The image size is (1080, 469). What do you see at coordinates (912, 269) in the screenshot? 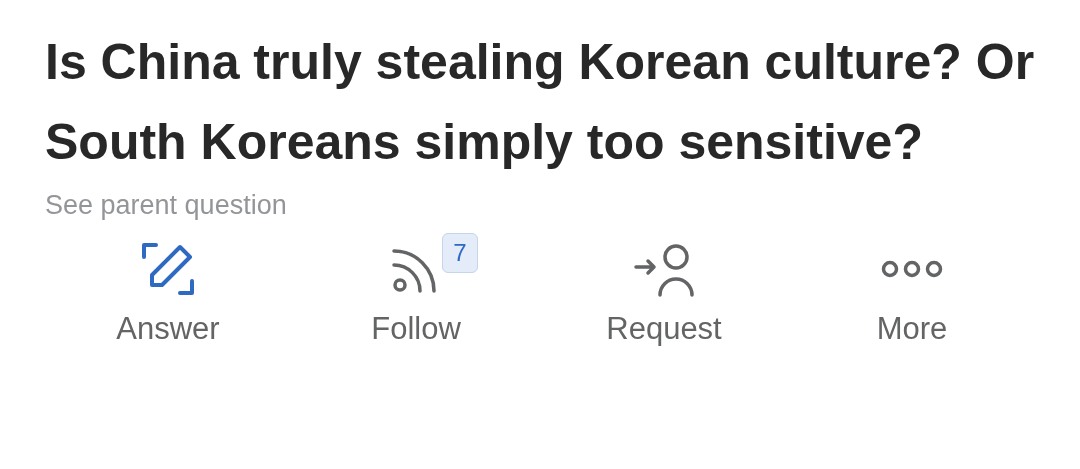
I see `more-icon` at bounding box center [912, 269].